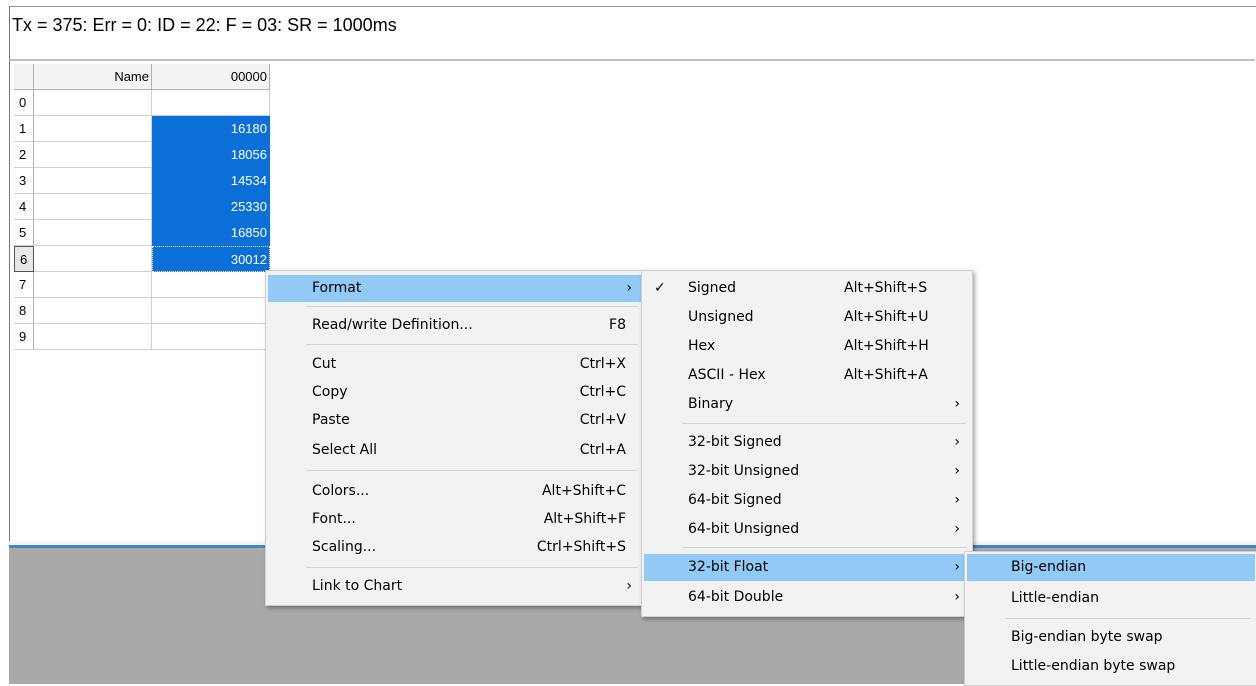 Image resolution: width=1256 pixels, height=686 pixels. I want to click on menu-item-label: Unsigned, so click(721, 317).